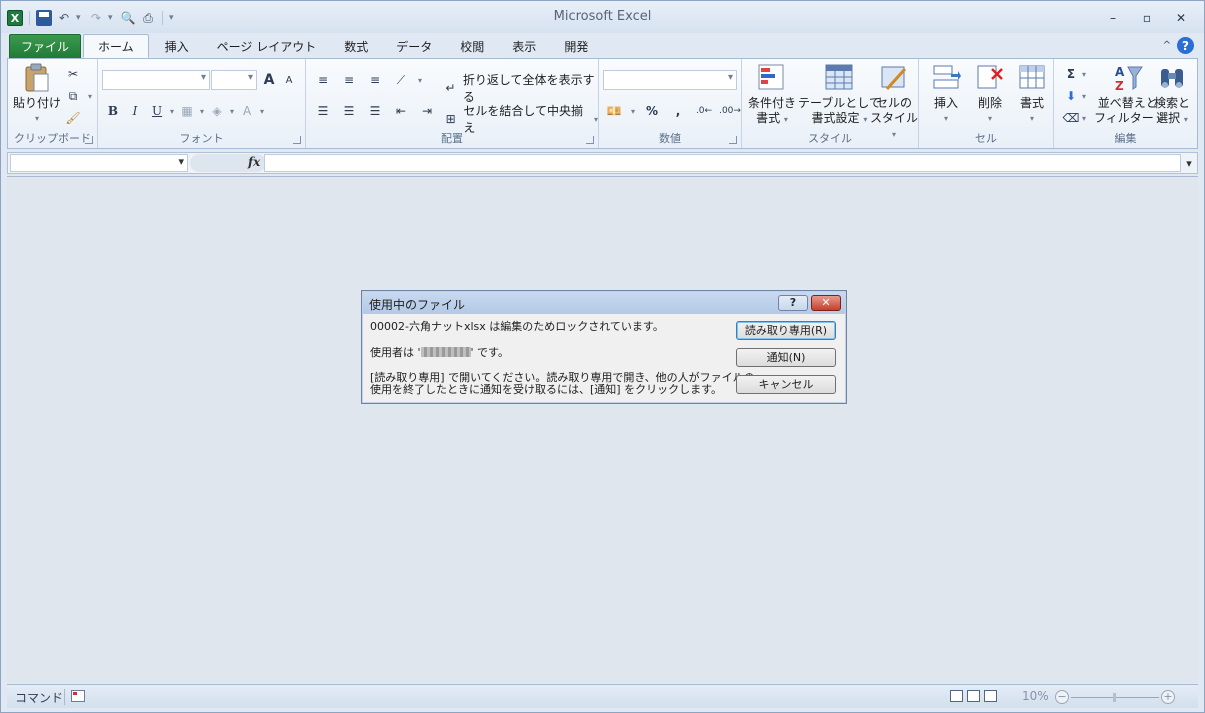 This screenshot has height=713, width=1205. Describe the element at coordinates (956, 696) in the screenshot. I see `normal-view-icon` at that location.